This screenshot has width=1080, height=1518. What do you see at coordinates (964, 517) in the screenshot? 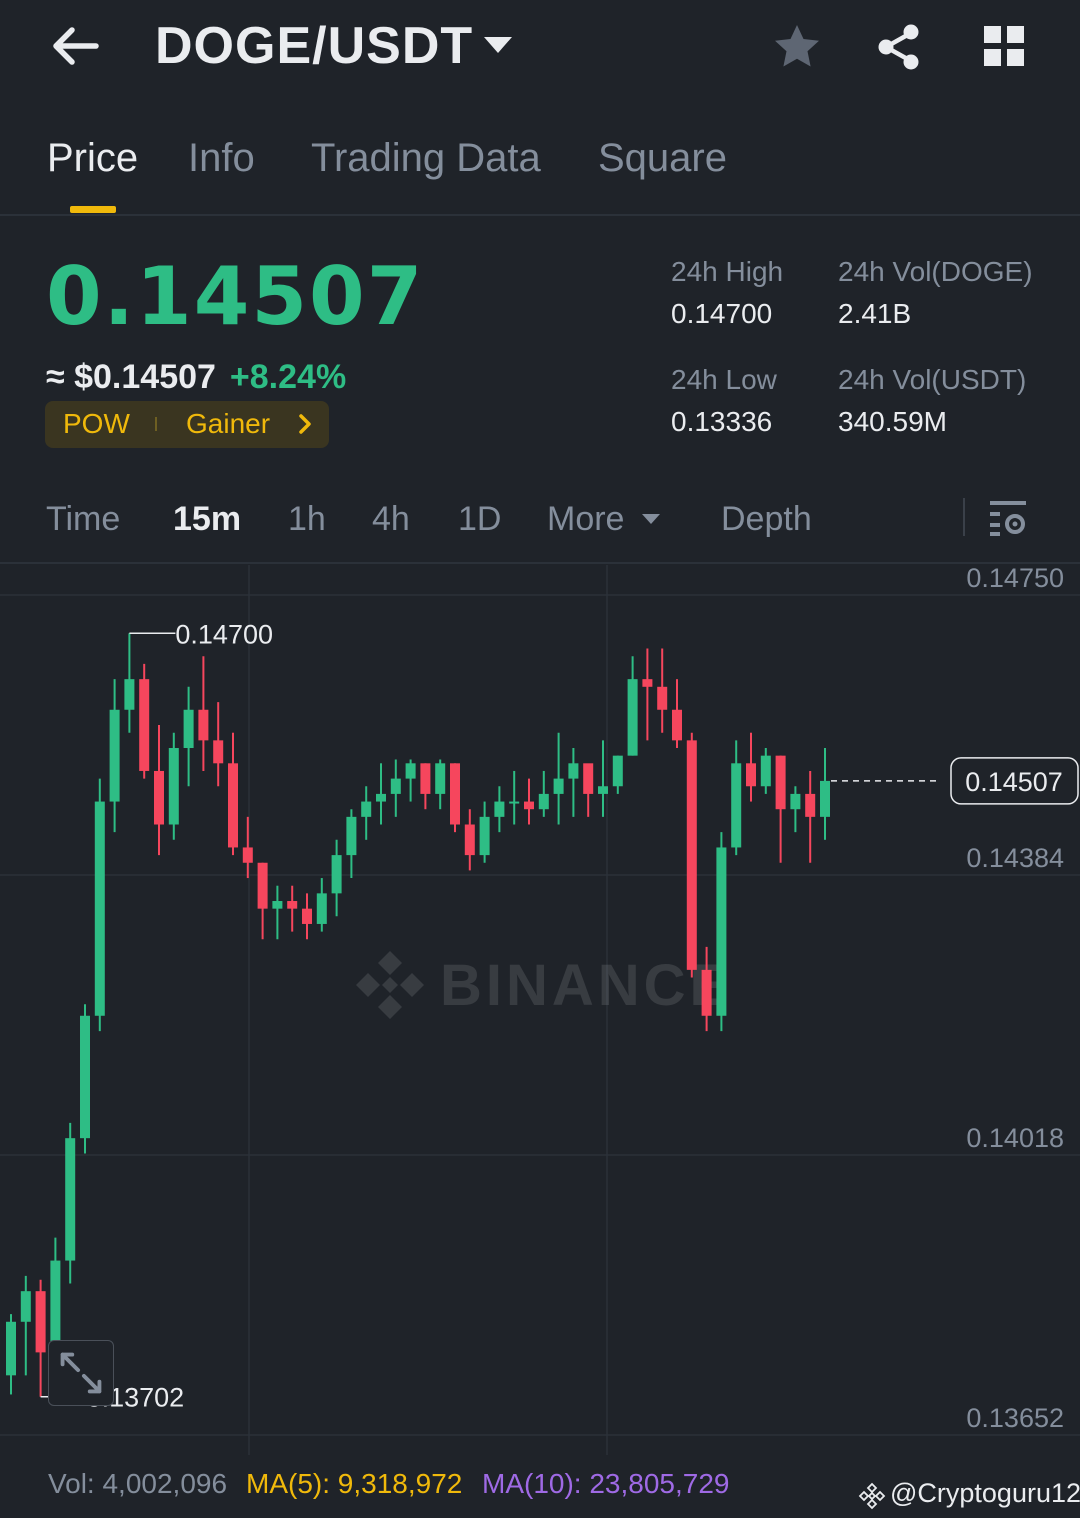
I see `divider` at bounding box center [964, 517].